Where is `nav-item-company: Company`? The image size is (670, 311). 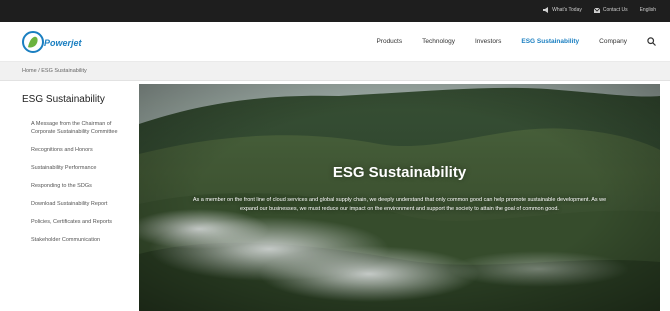
nav-item-company: Company is located at coordinates (613, 41).